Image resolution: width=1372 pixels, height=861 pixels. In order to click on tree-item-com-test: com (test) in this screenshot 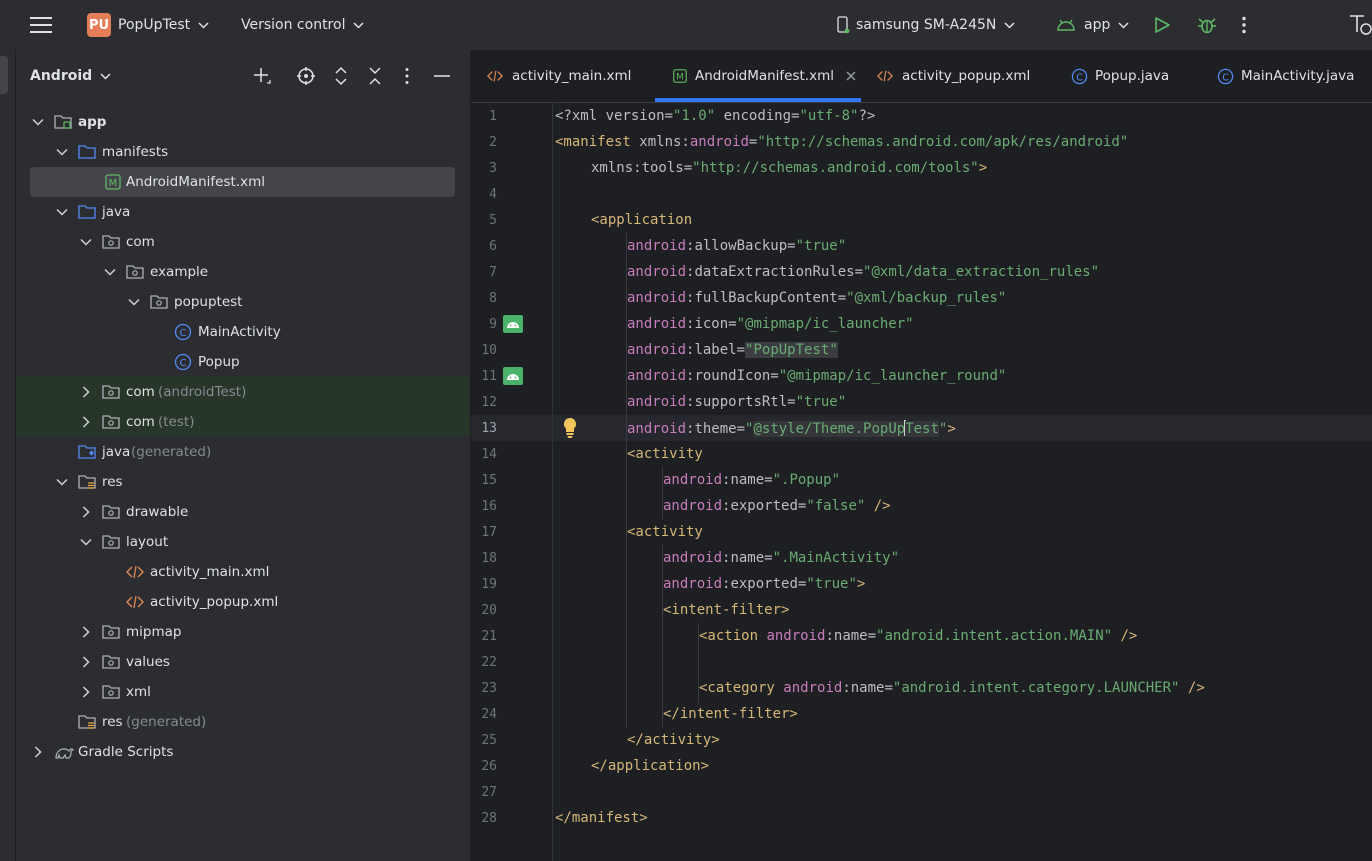, I will do `click(243, 422)`.